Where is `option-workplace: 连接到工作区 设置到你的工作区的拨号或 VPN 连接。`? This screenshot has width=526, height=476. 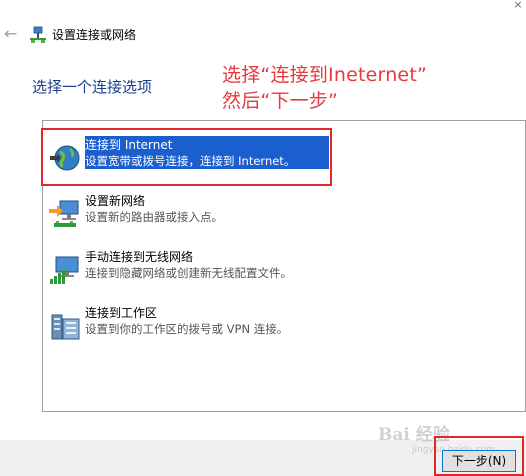
option-workplace: 连接到工作区 设置到你的工作区的拨号或 VPN 连接。 is located at coordinates (284, 325).